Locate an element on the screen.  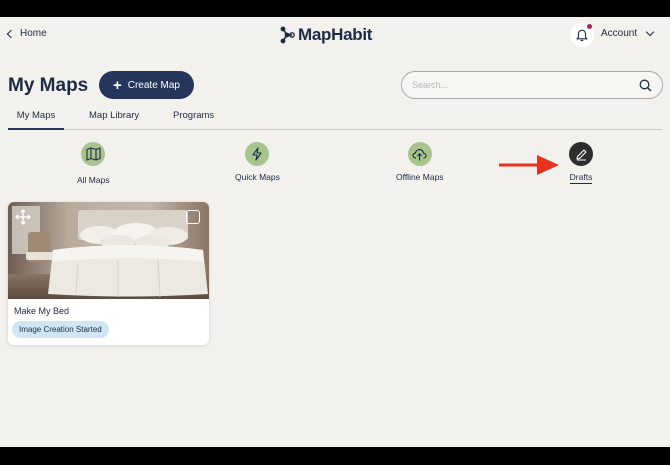
create-map-button: + Create Map is located at coordinates (146, 85).